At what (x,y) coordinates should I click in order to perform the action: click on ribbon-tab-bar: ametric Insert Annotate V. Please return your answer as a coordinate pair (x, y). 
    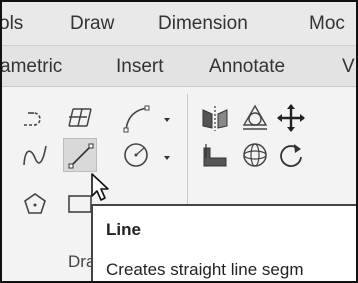
    Looking at the image, I should click on (179, 66).